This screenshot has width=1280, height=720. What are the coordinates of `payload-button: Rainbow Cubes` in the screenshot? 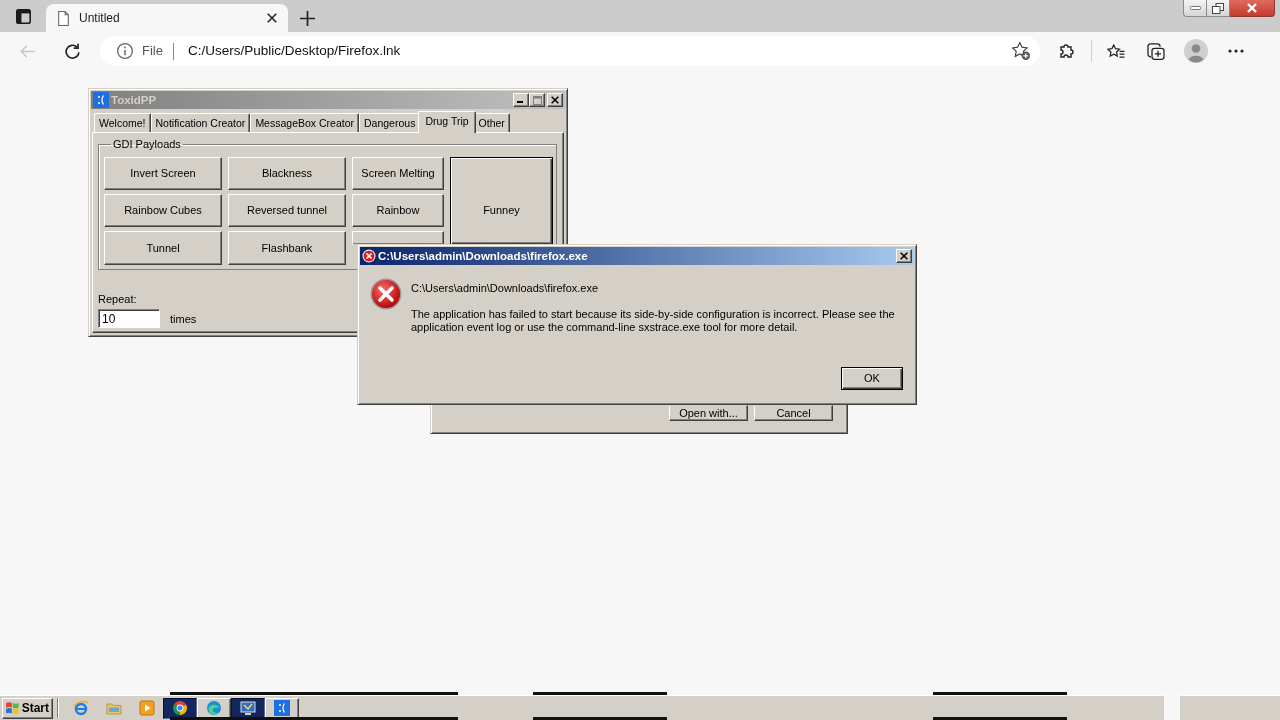 It's located at (163, 210).